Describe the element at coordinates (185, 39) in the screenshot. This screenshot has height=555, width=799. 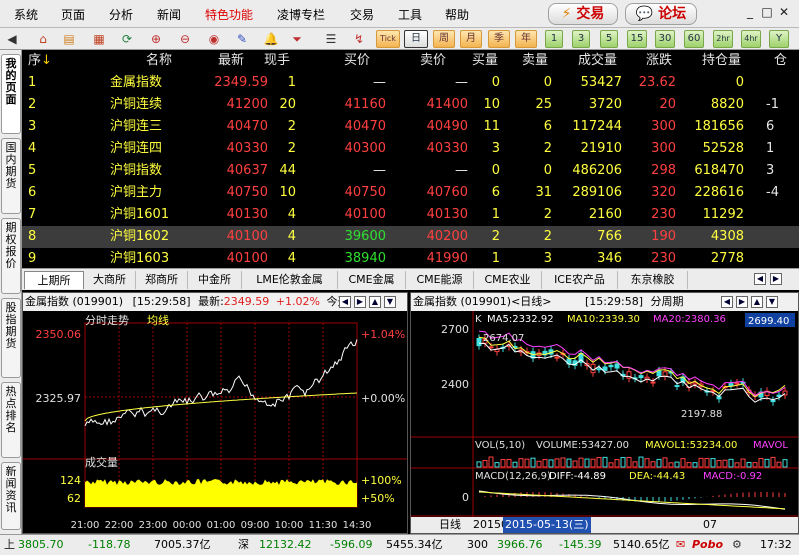
I see `zoom-out-icon: ⊖` at that location.